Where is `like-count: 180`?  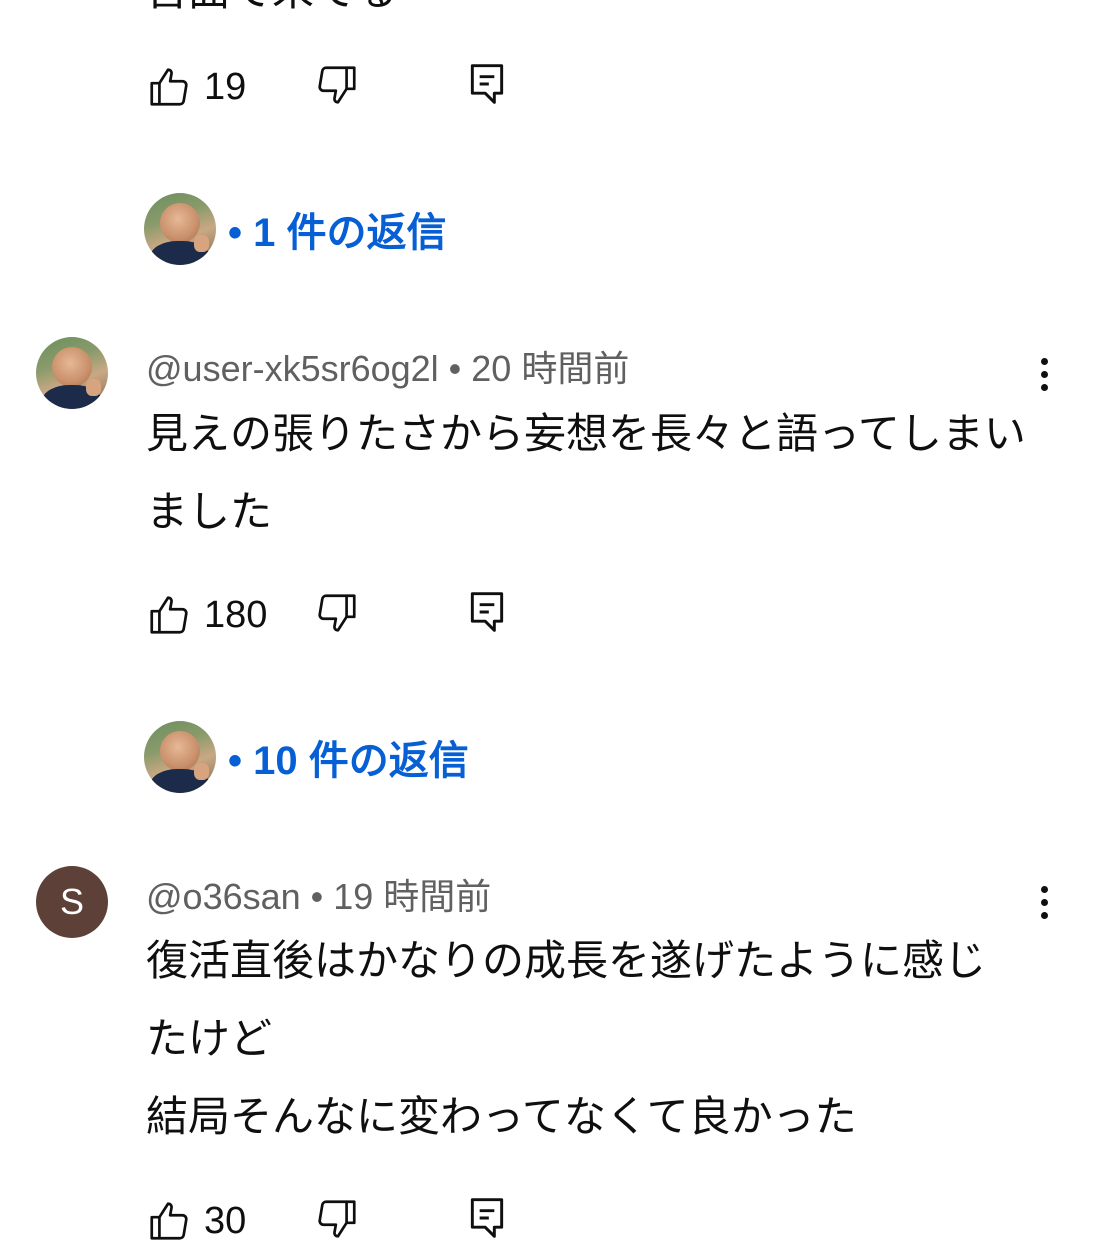 like-count: 180 is located at coordinates (236, 614).